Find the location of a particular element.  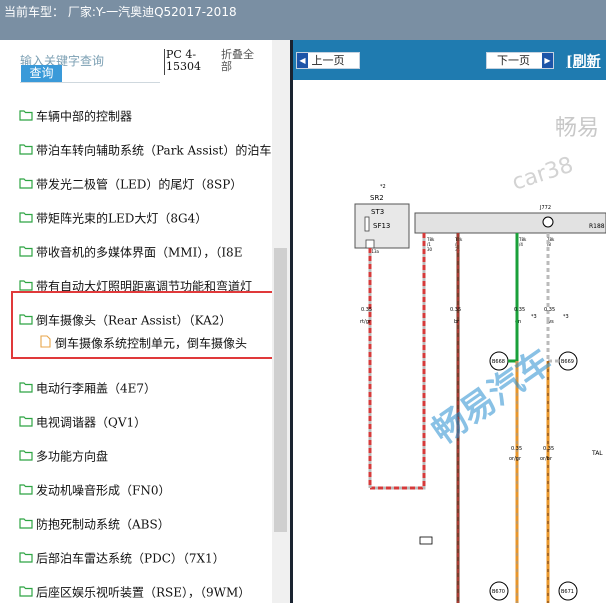

tree-item: 后部泊车雷达系统（PDC）（7X1） is located at coordinates (148, 558).